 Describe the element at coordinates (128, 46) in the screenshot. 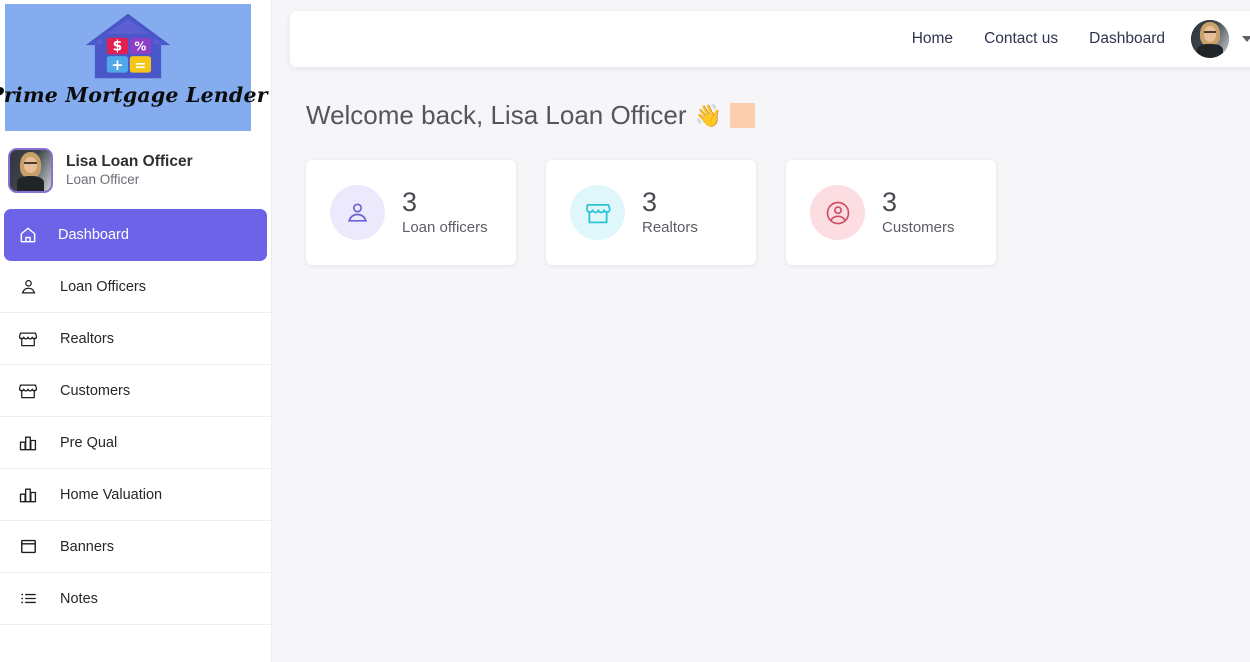

I see `house-calculator-logo-icon: $ % + =` at that location.